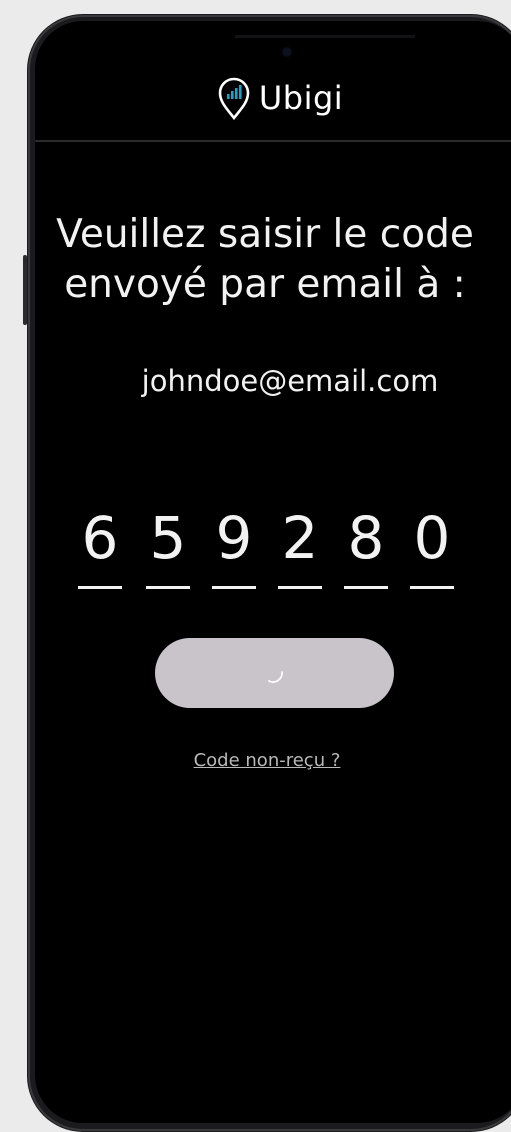  Describe the element at coordinates (290, 381) in the screenshot. I see `recipient-email: johndoe@email.com` at that location.